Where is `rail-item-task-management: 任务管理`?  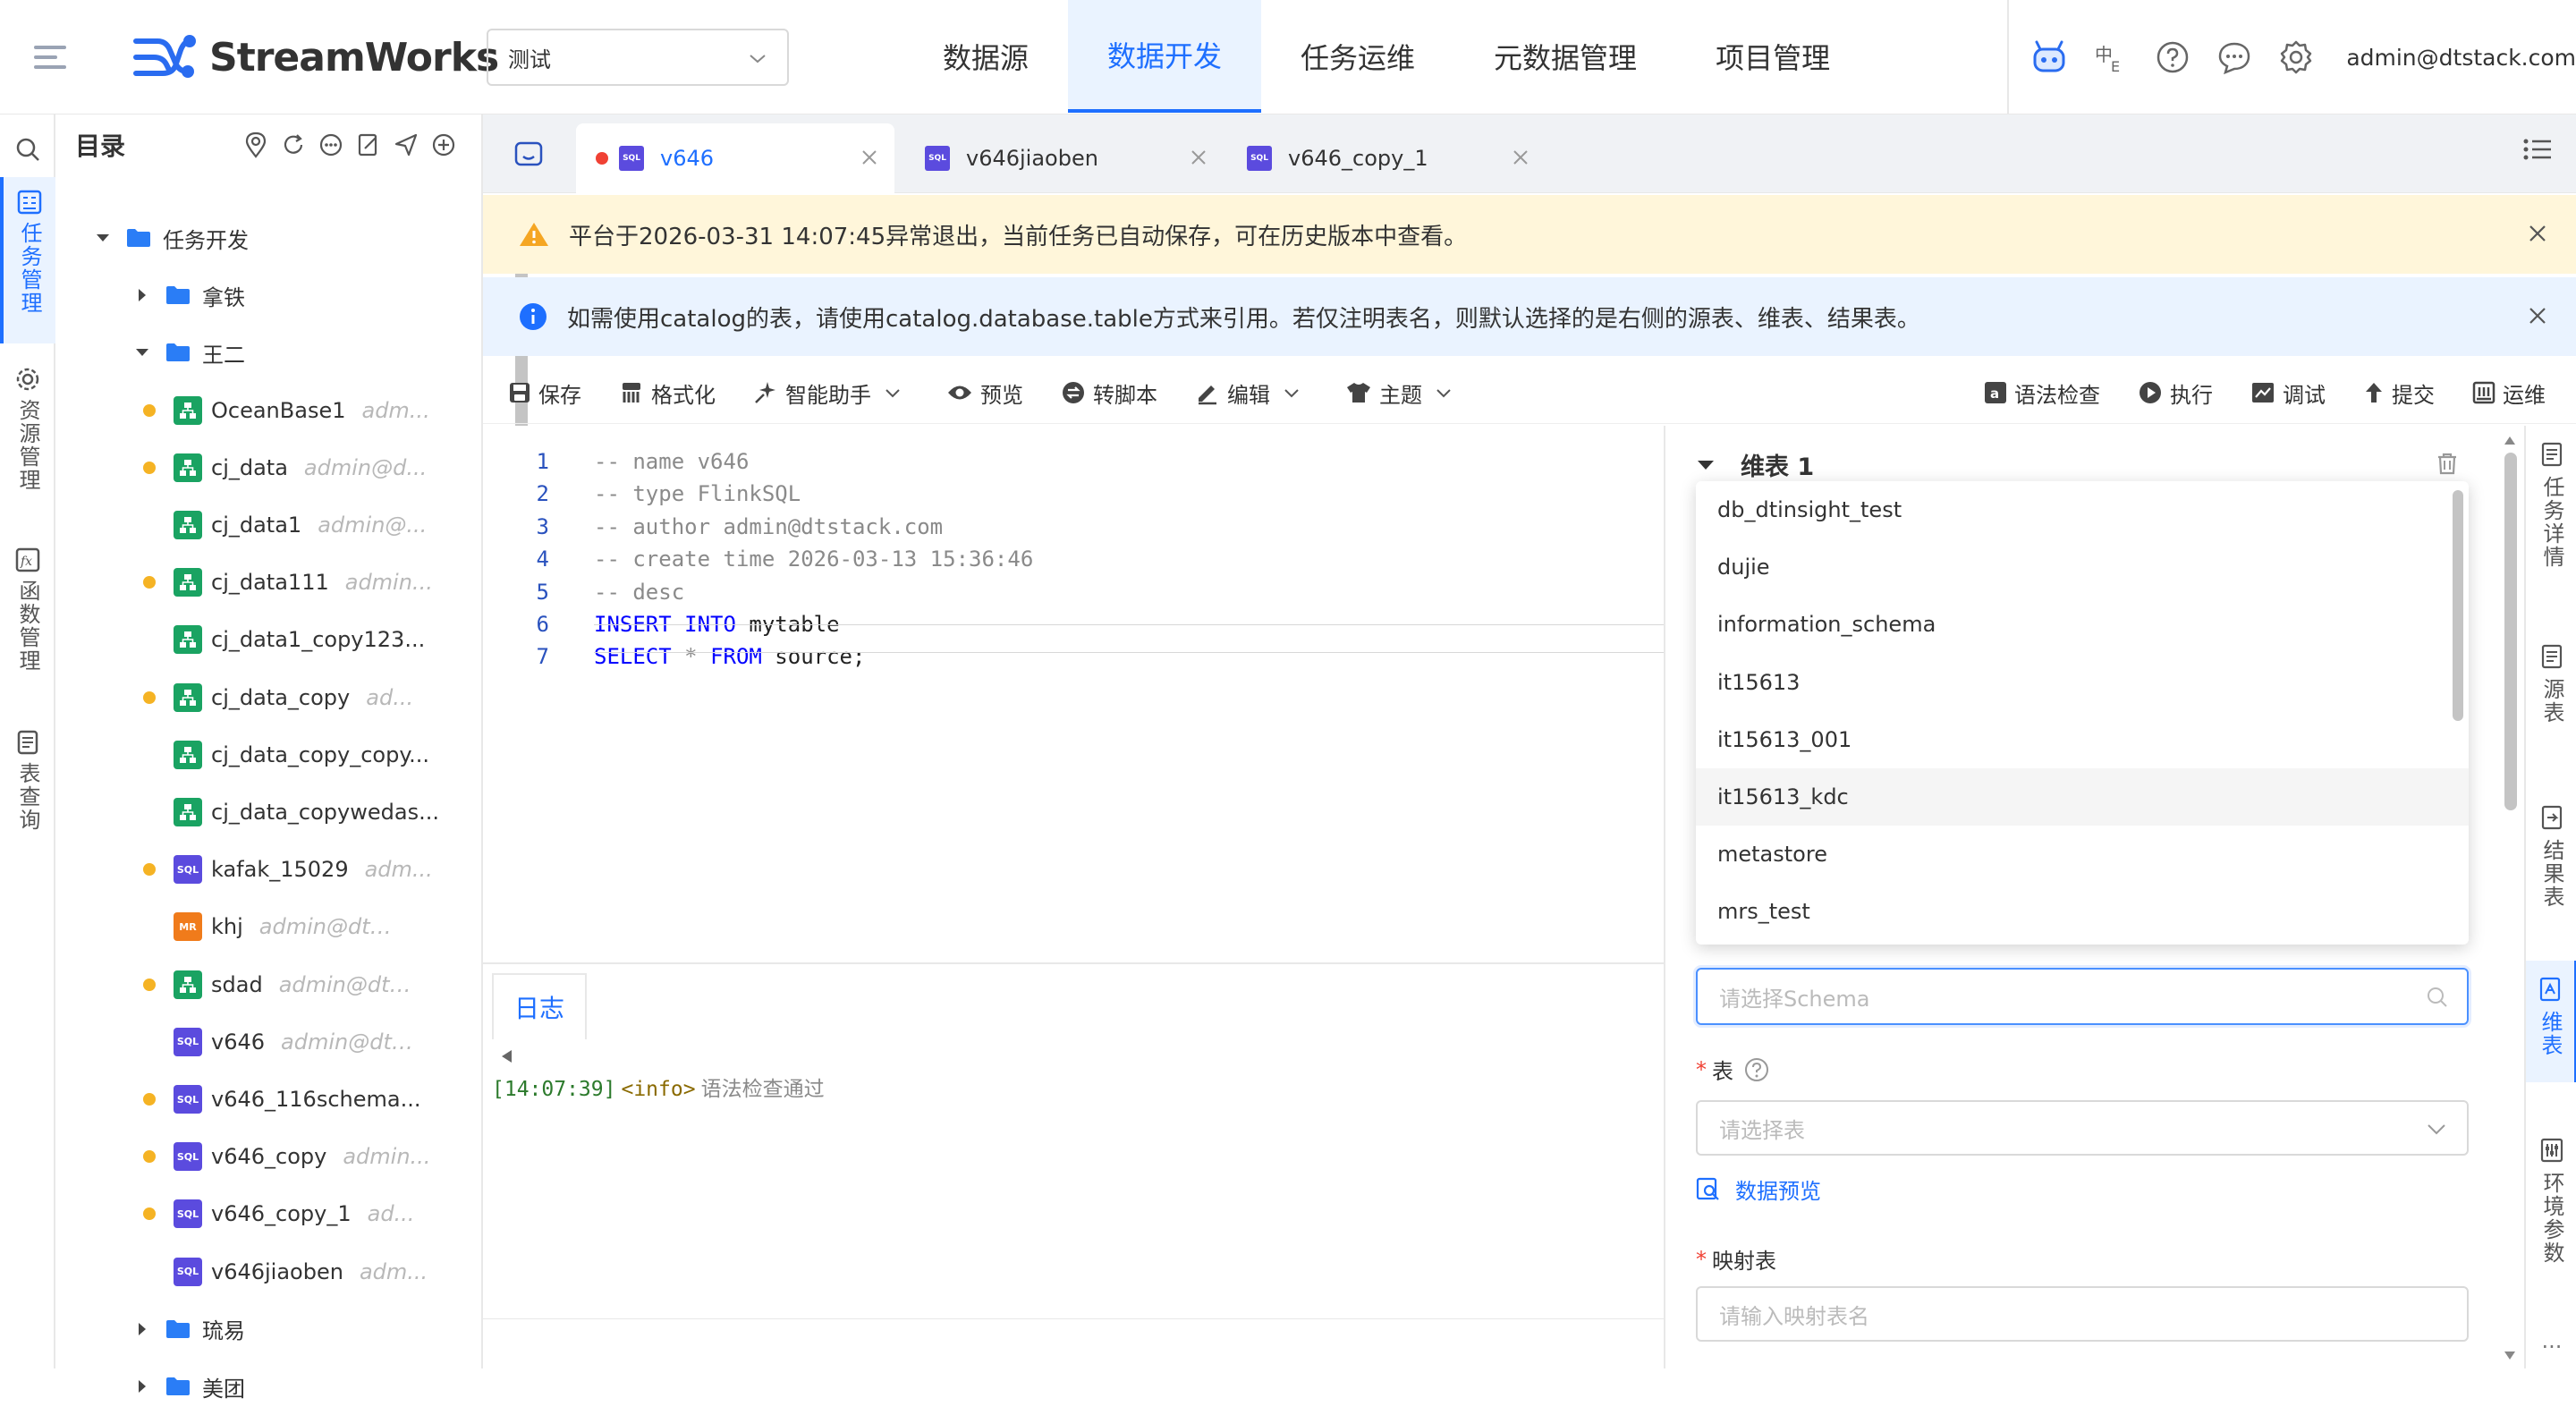
rail-item-task-management: 任务管理 is located at coordinates (27, 260).